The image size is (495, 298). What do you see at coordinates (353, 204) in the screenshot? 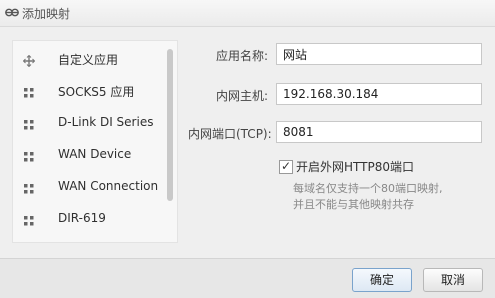
I see `hint-line-2: 并且不能与其他映射共存` at bounding box center [353, 204].